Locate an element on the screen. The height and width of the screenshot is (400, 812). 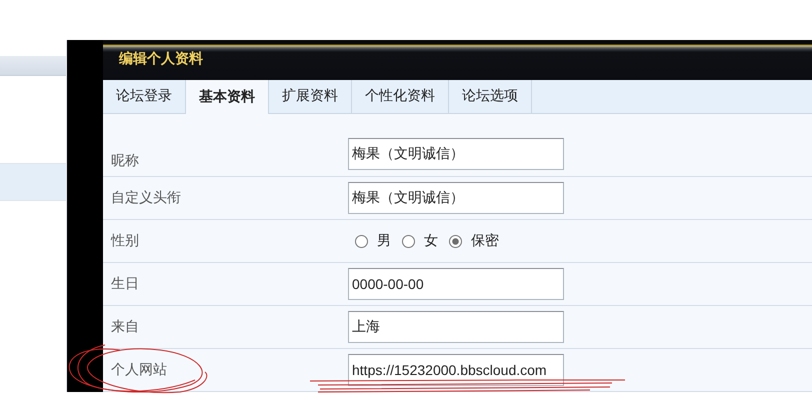
input-field: https://15232000.bbscloud.com is located at coordinates (456, 370).